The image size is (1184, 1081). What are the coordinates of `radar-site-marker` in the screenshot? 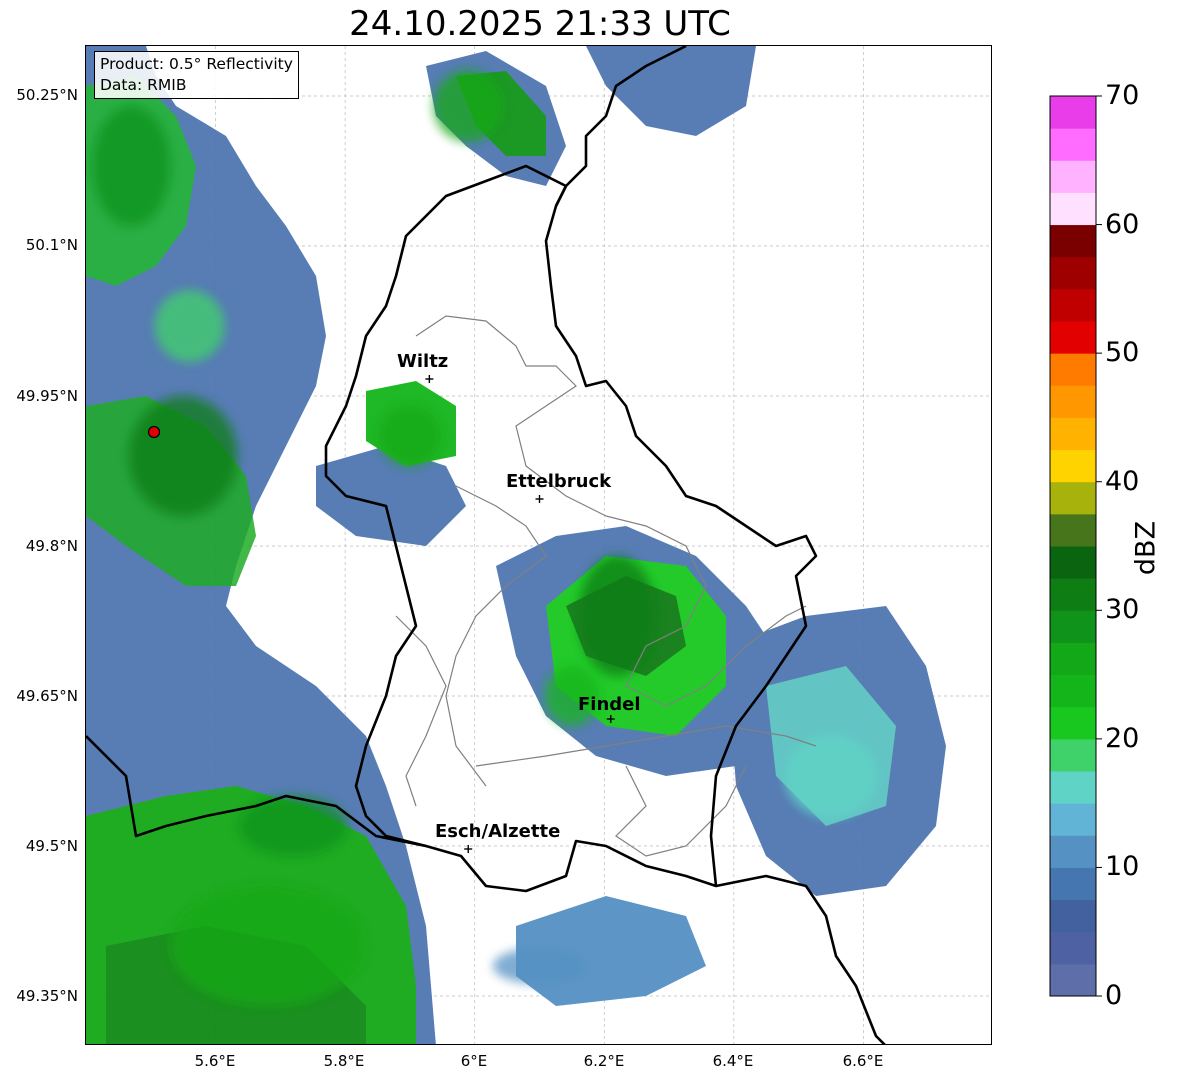 It's located at (154, 432).